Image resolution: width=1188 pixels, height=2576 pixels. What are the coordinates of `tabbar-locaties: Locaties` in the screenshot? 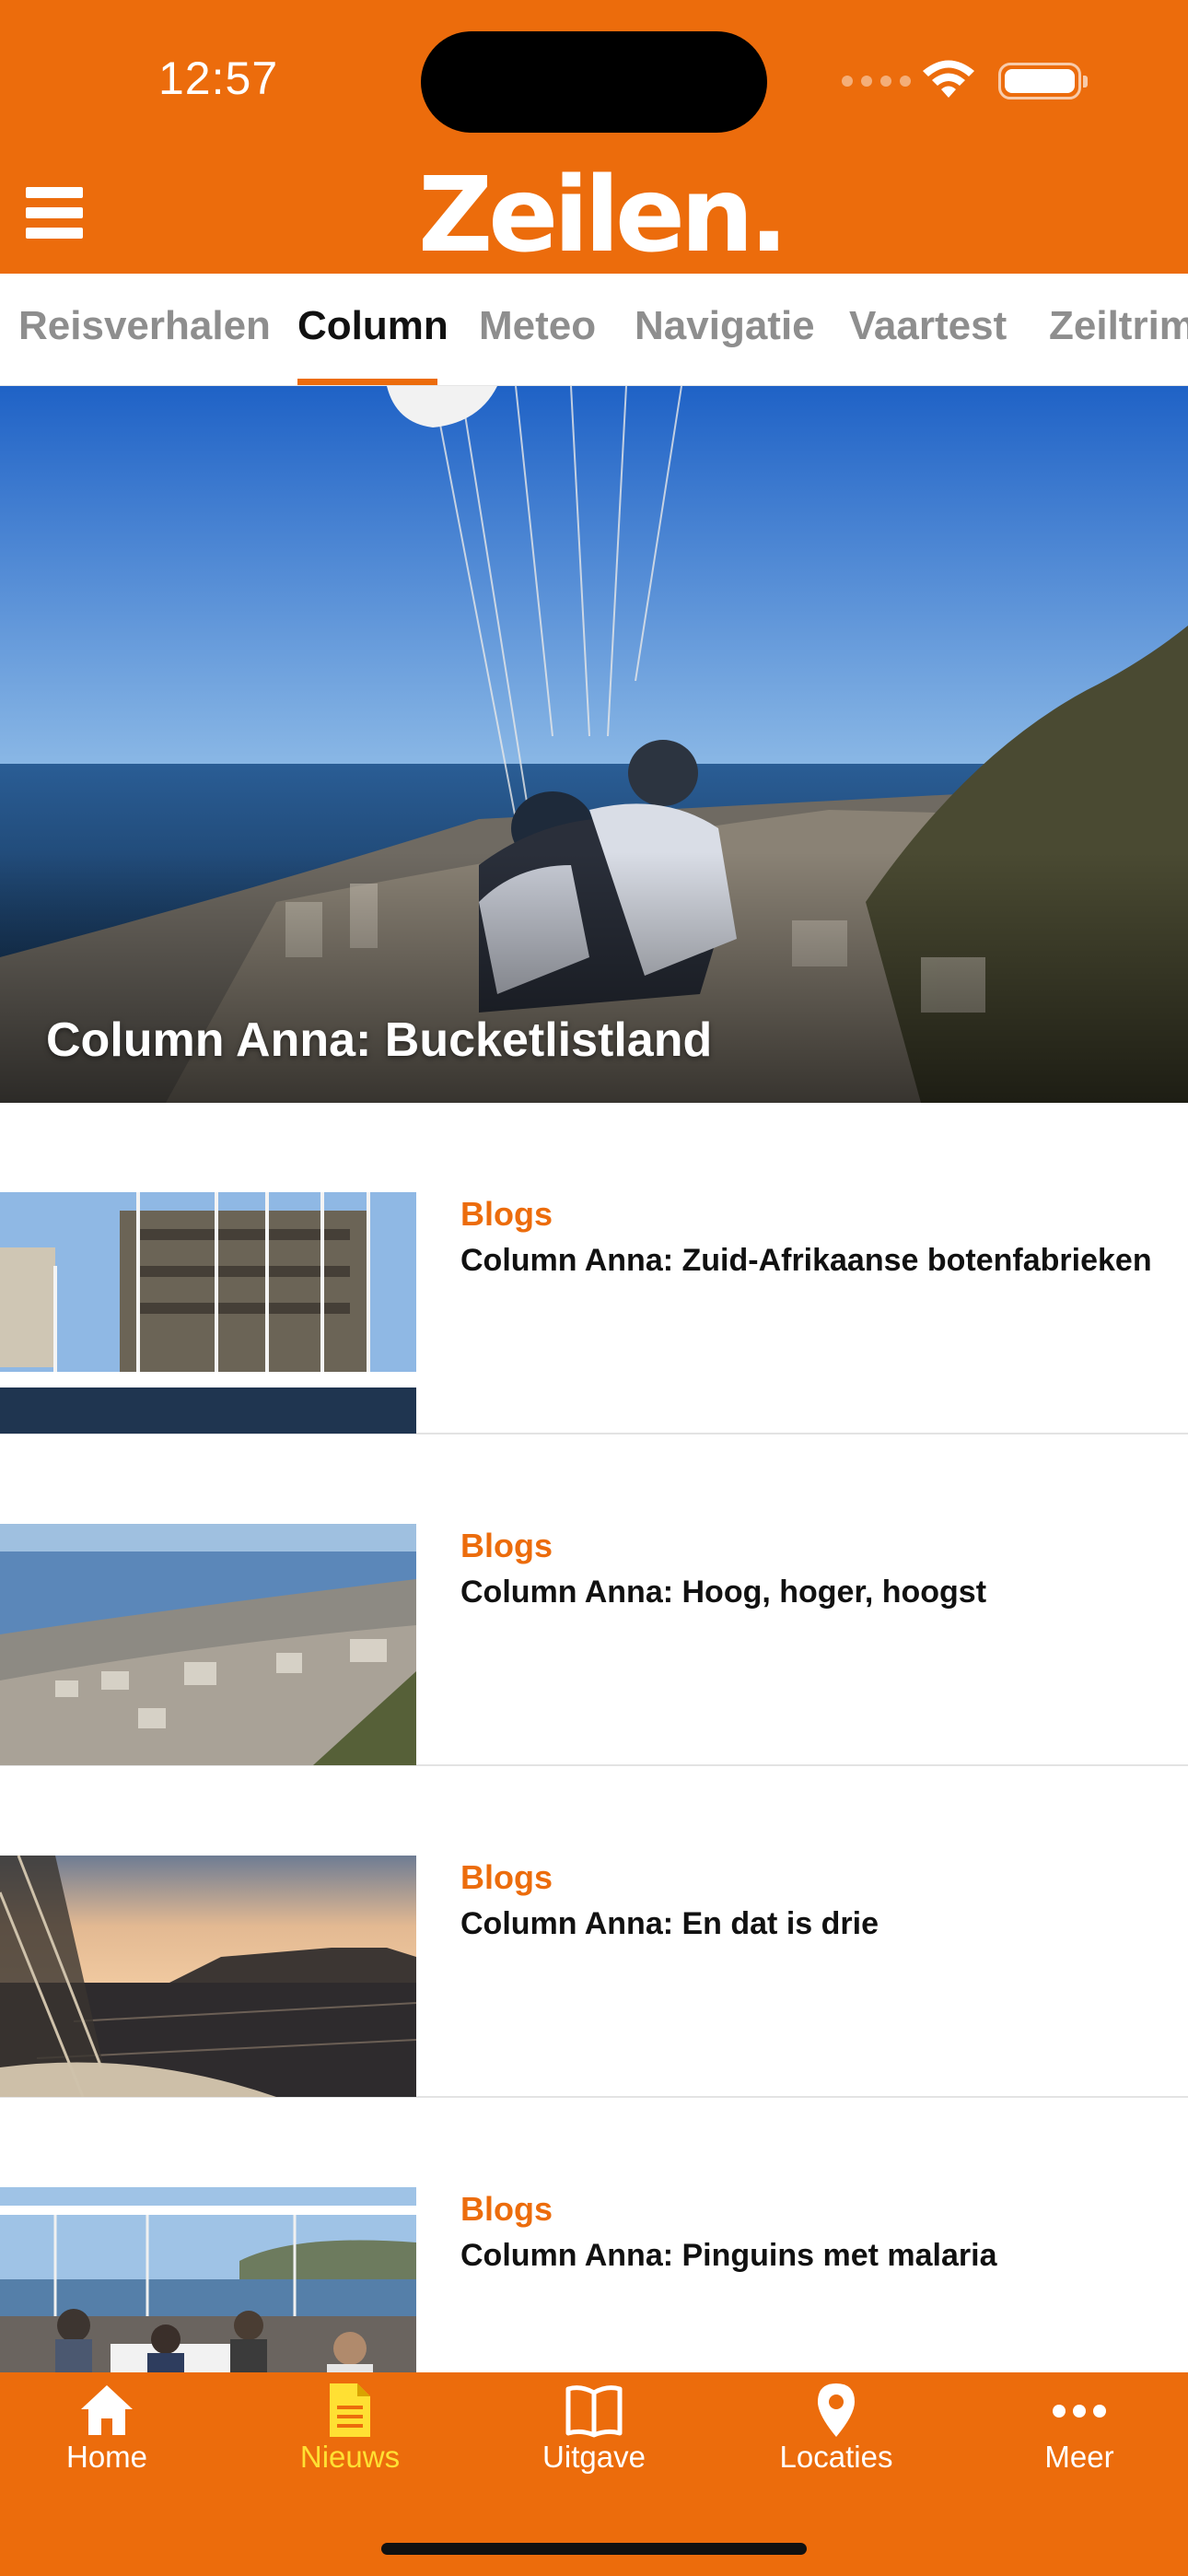 It's located at (836, 2441).